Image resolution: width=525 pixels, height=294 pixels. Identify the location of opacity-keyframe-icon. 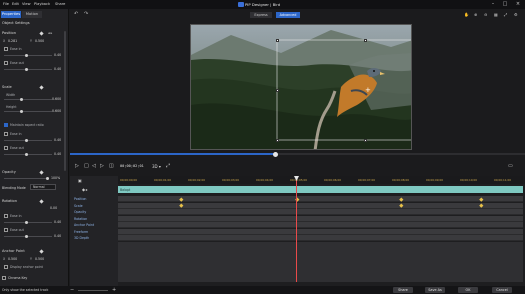
(41, 172).